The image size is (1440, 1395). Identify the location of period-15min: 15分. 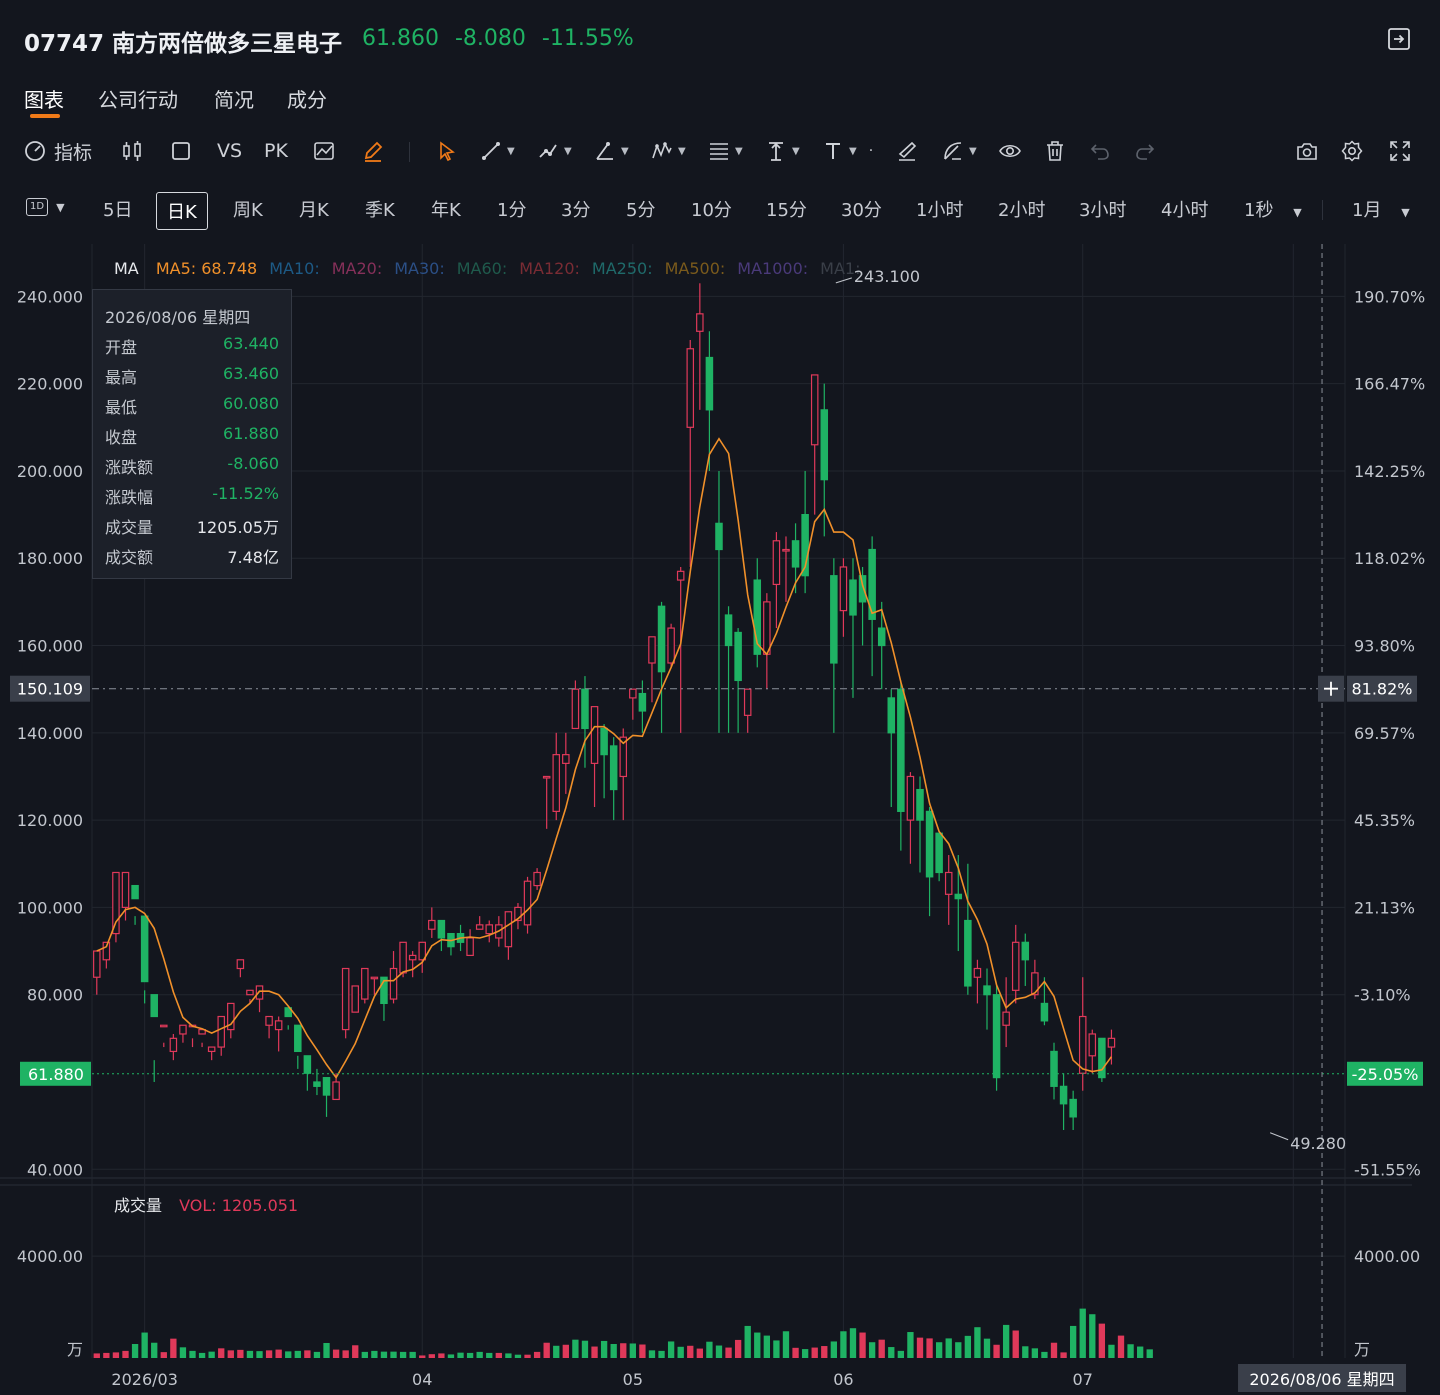
(786, 209).